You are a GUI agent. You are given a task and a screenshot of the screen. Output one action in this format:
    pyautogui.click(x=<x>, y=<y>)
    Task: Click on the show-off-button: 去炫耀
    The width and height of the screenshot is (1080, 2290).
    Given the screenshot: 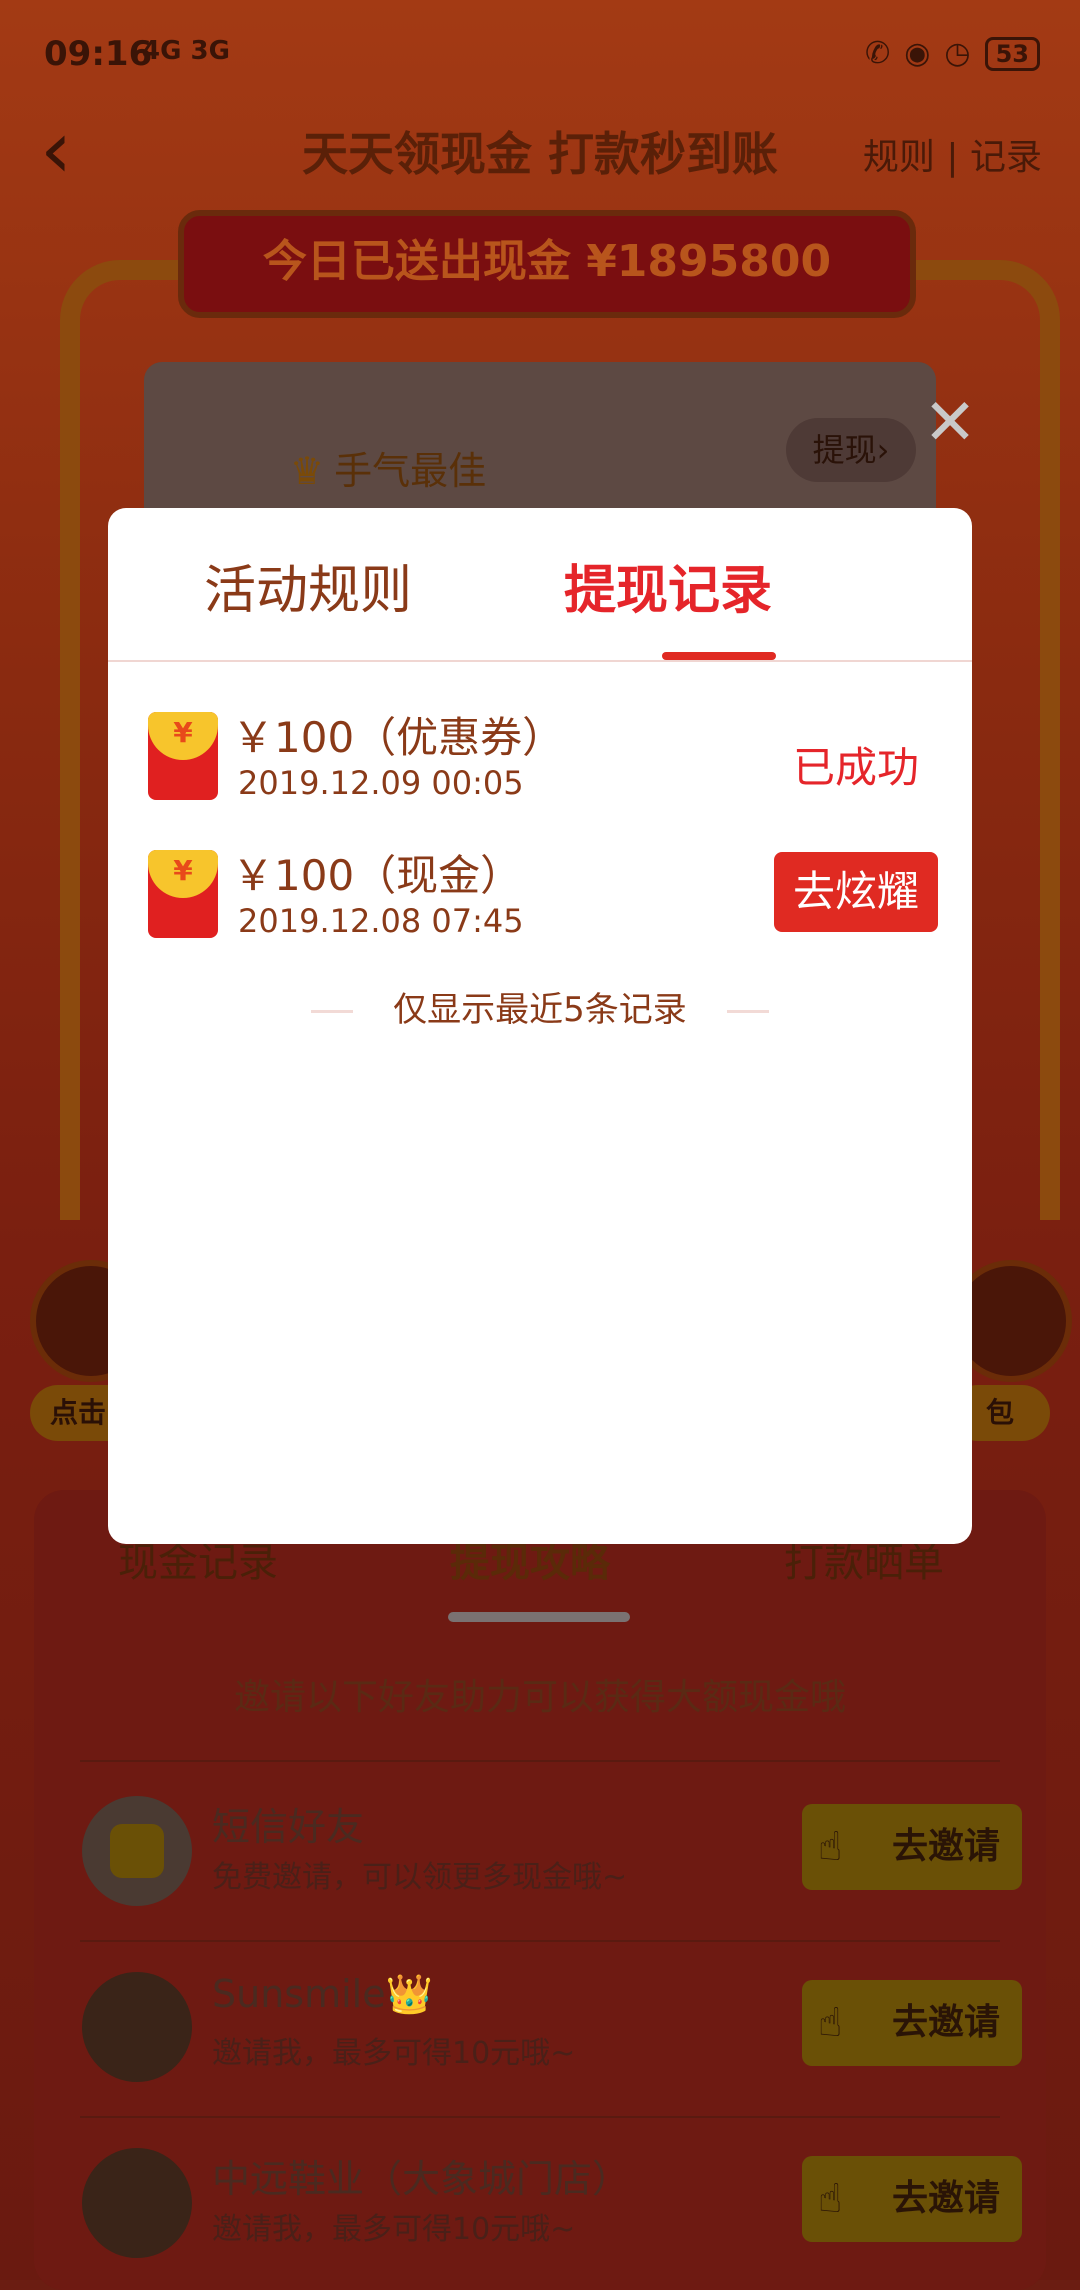 What is the action you would take?
    pyautogui.click(x=856, y=892)
    